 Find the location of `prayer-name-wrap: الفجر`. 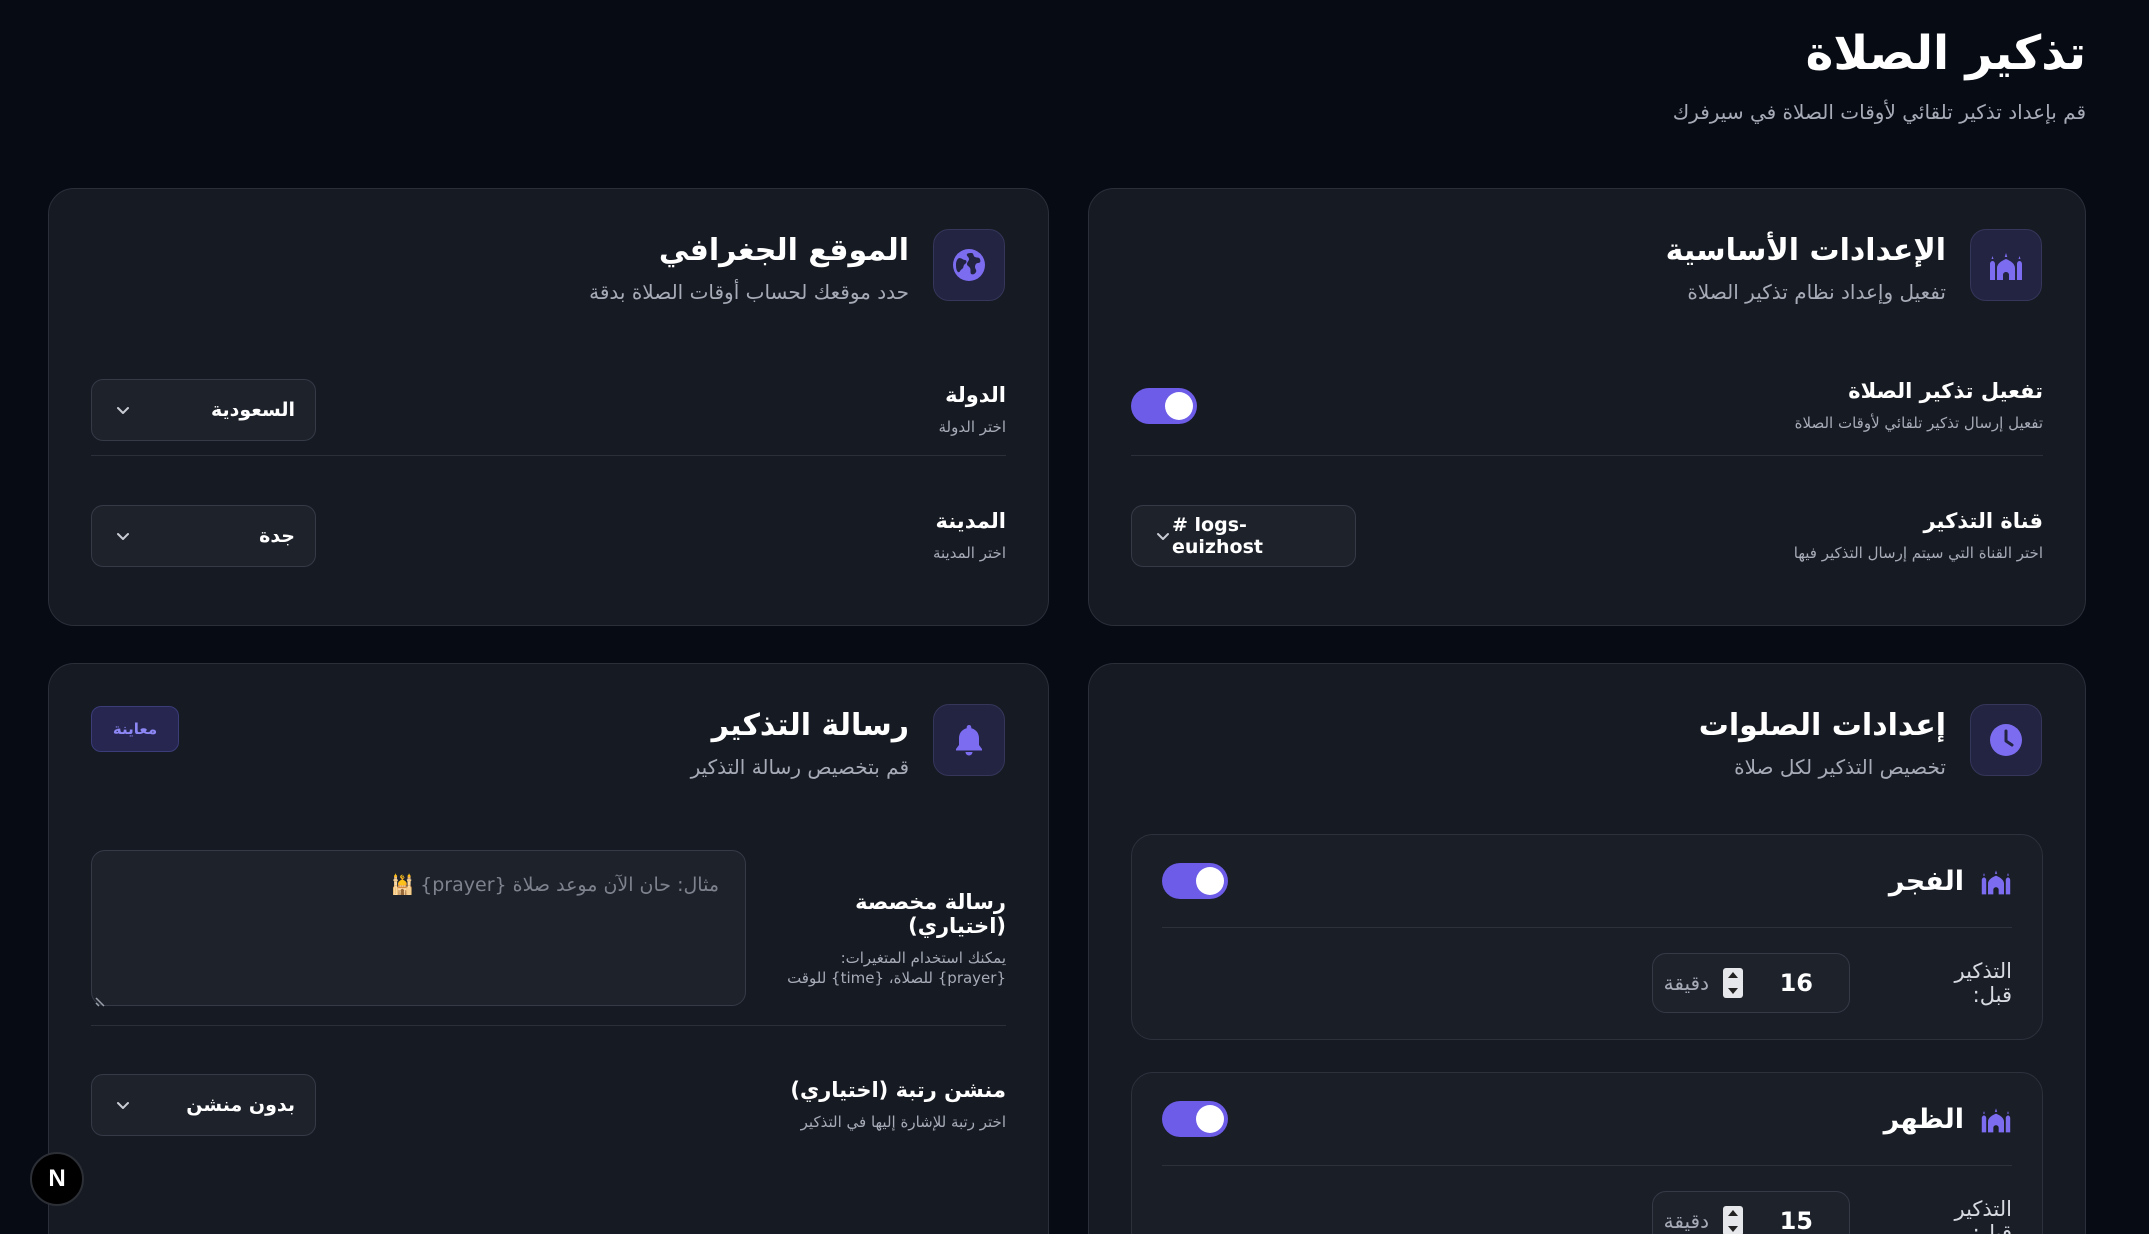

prayer-name-wrap: الفجر is located at coordinates (1950, 881).